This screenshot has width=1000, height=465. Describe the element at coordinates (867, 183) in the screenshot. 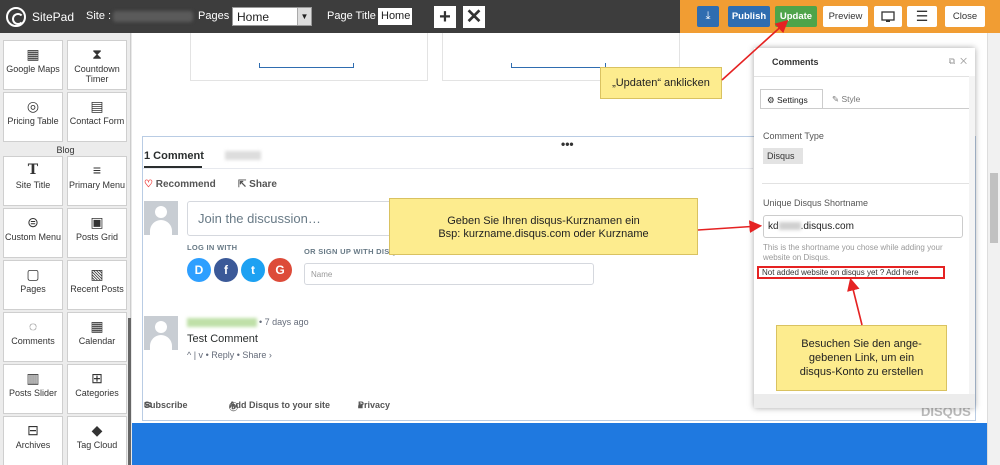

I see `divider` at that location.